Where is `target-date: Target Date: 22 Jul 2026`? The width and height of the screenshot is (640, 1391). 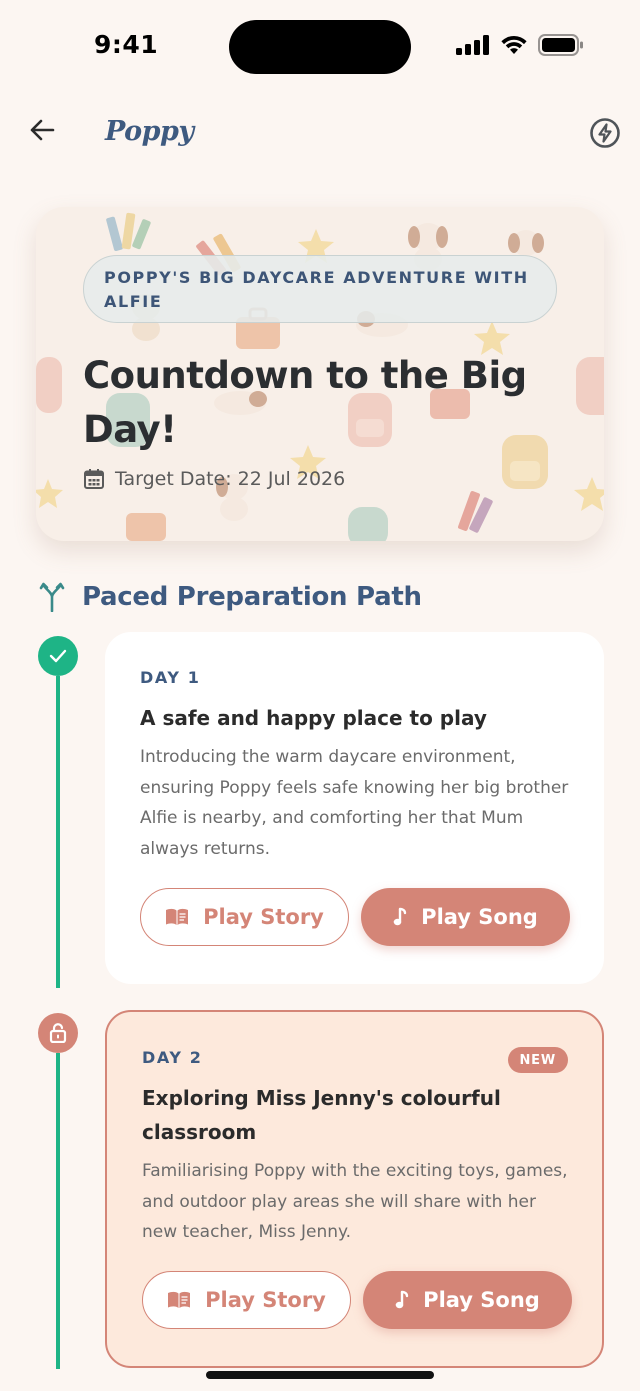
target-date: Target Date: 22 Jul 2026 is located at coordinates (214, 479).